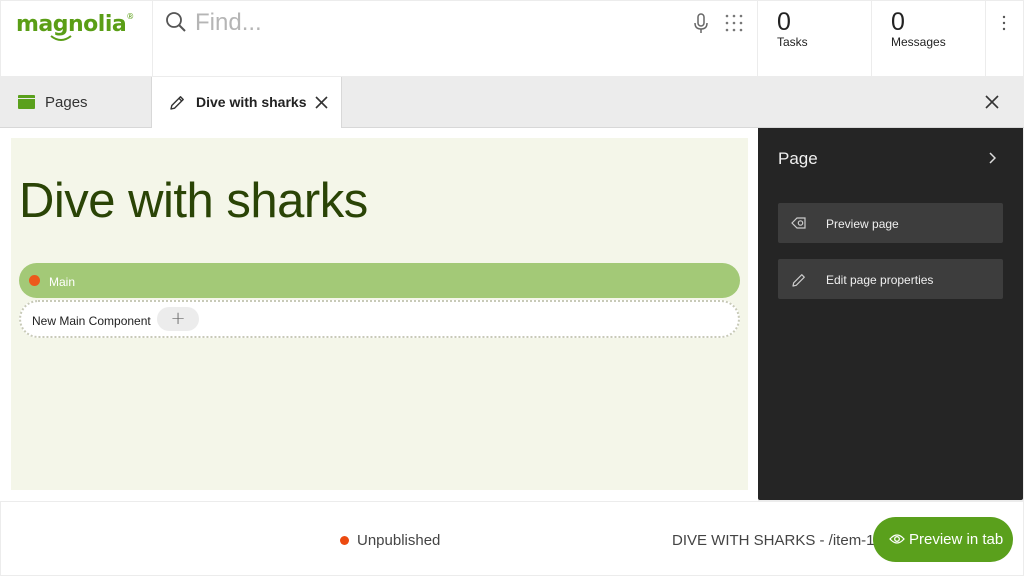  I want to click on main-area-bar: Main, so click(379, 280).